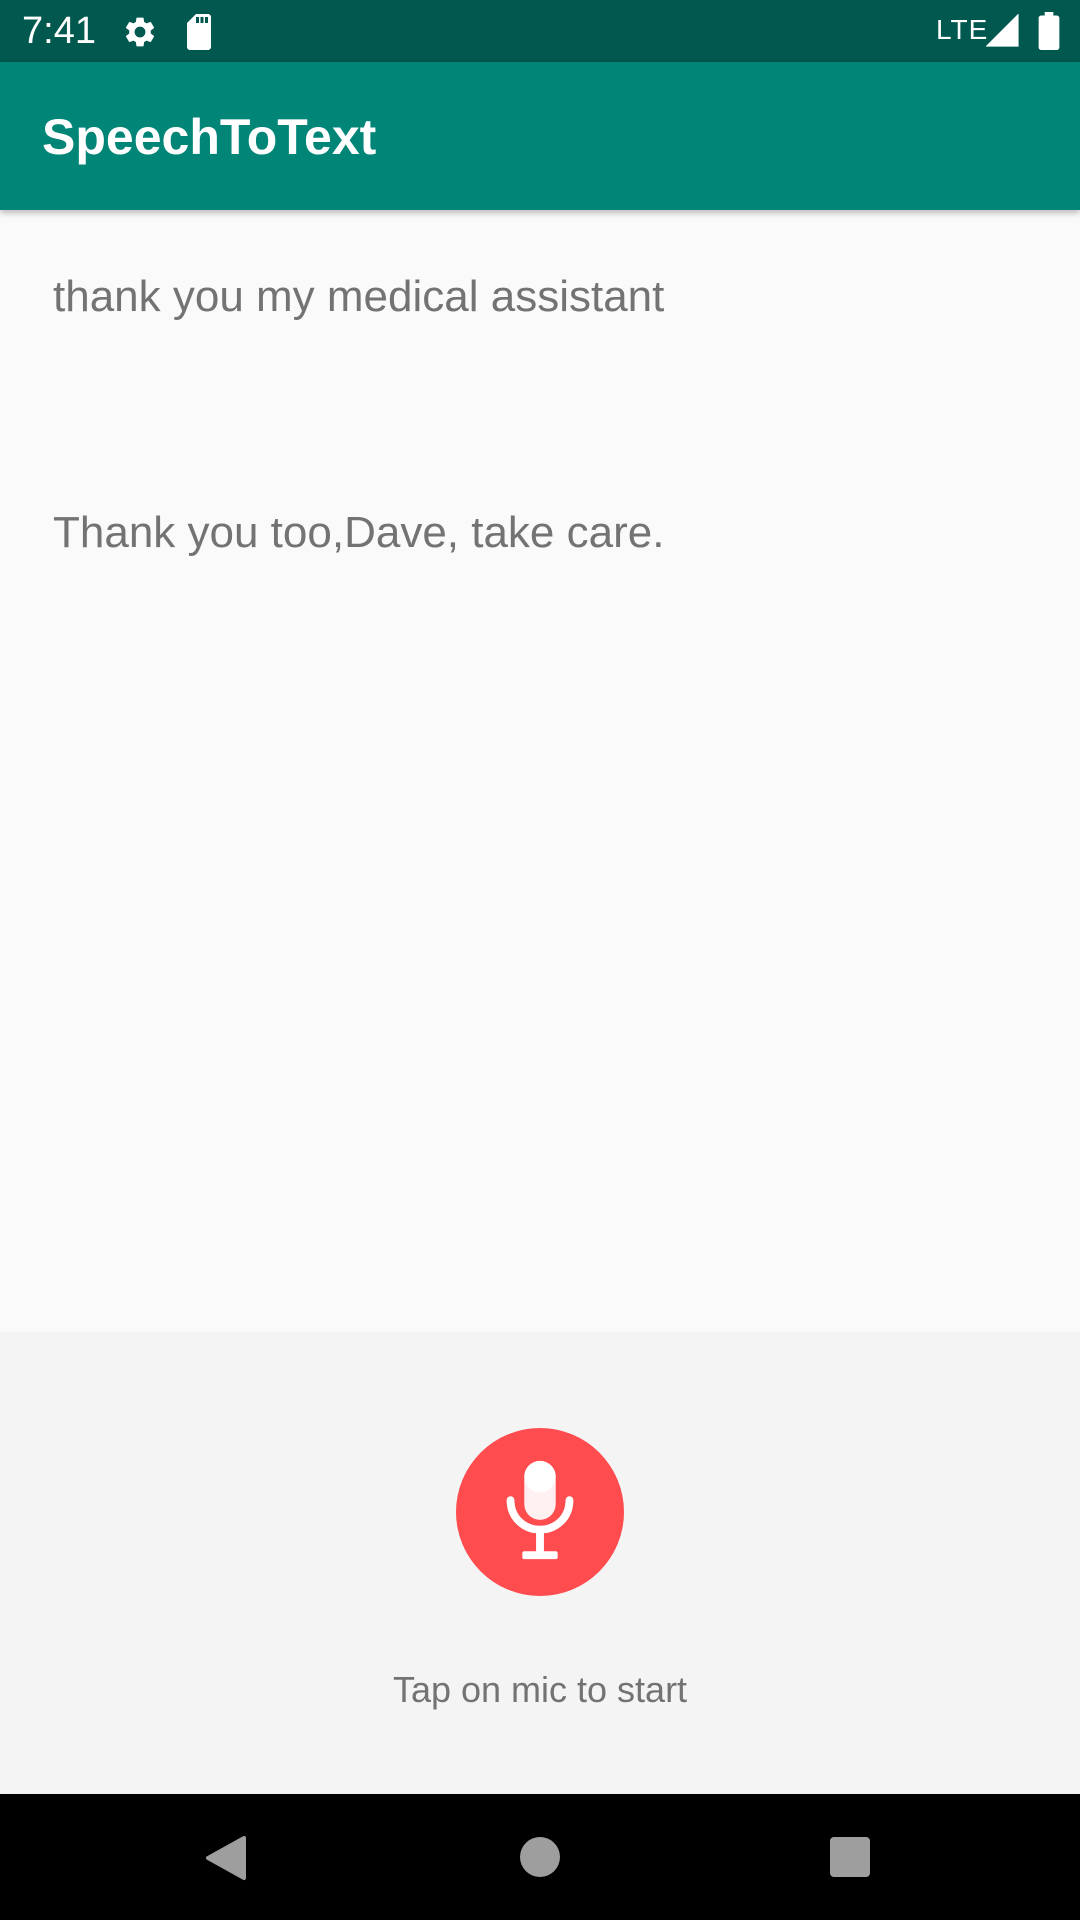 This screenshot has height=1920, width=1080. I want to click on recents-icon, so click(850, 1857).